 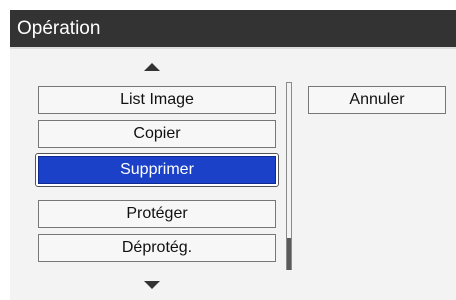 I want to click on menu-item-supprimer: Supprimer, so click(x=157, y=170).